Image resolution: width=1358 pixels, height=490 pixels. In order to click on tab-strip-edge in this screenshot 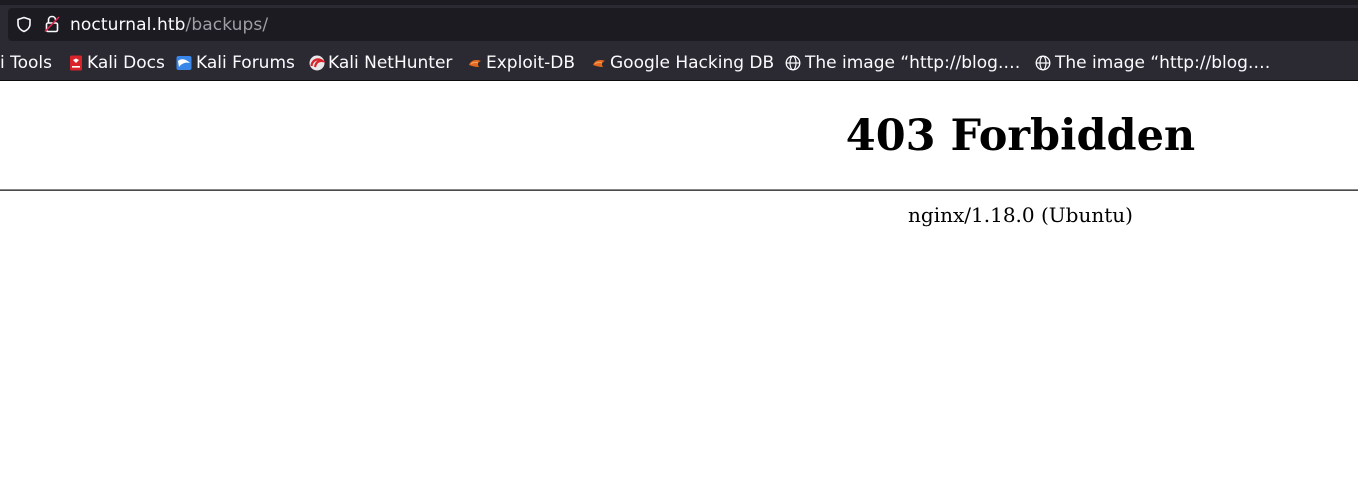, I will do `click(679, 2)`.